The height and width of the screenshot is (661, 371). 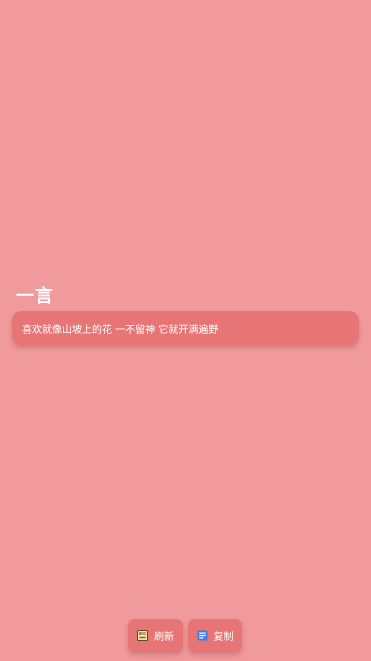 What do you see at coordinates (142, 635) in the screenshot?
I see `refresh-icon` at bounding box center [142, 635].